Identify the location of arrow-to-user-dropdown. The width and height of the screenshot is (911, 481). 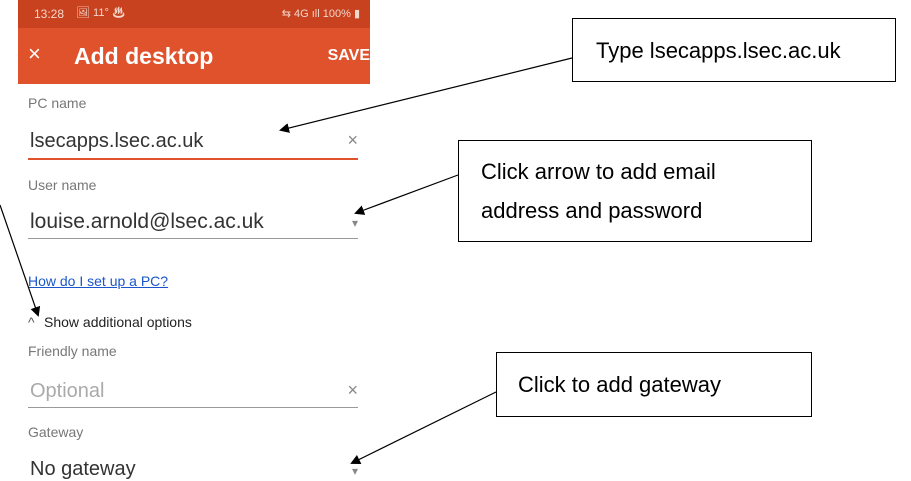
(406, 194).